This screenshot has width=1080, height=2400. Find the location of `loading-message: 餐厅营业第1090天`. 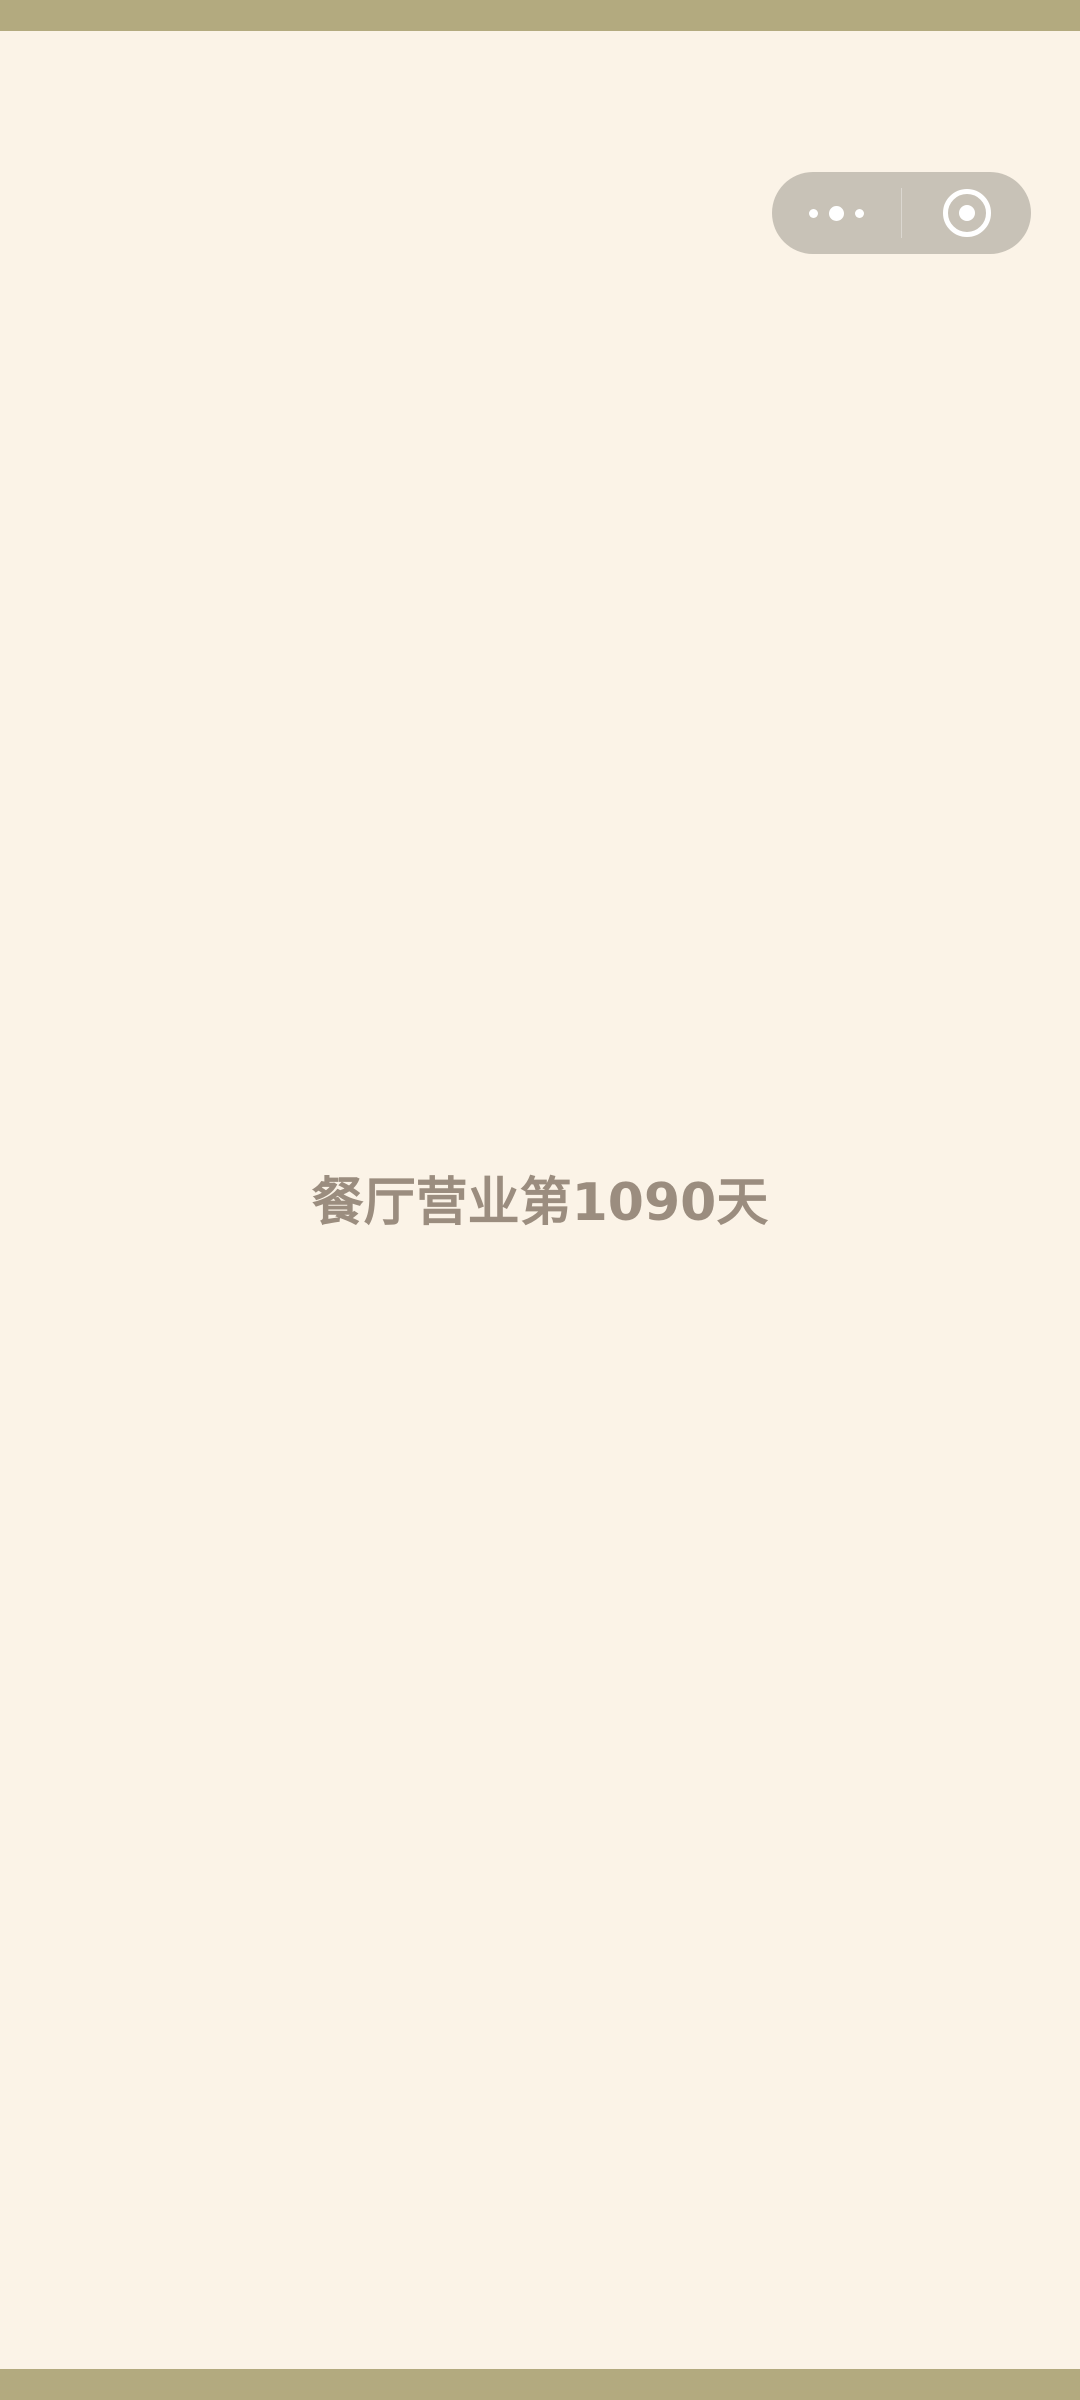

loading-message: 餐厅营业第1090天 is located at coordinates (540, 1203).